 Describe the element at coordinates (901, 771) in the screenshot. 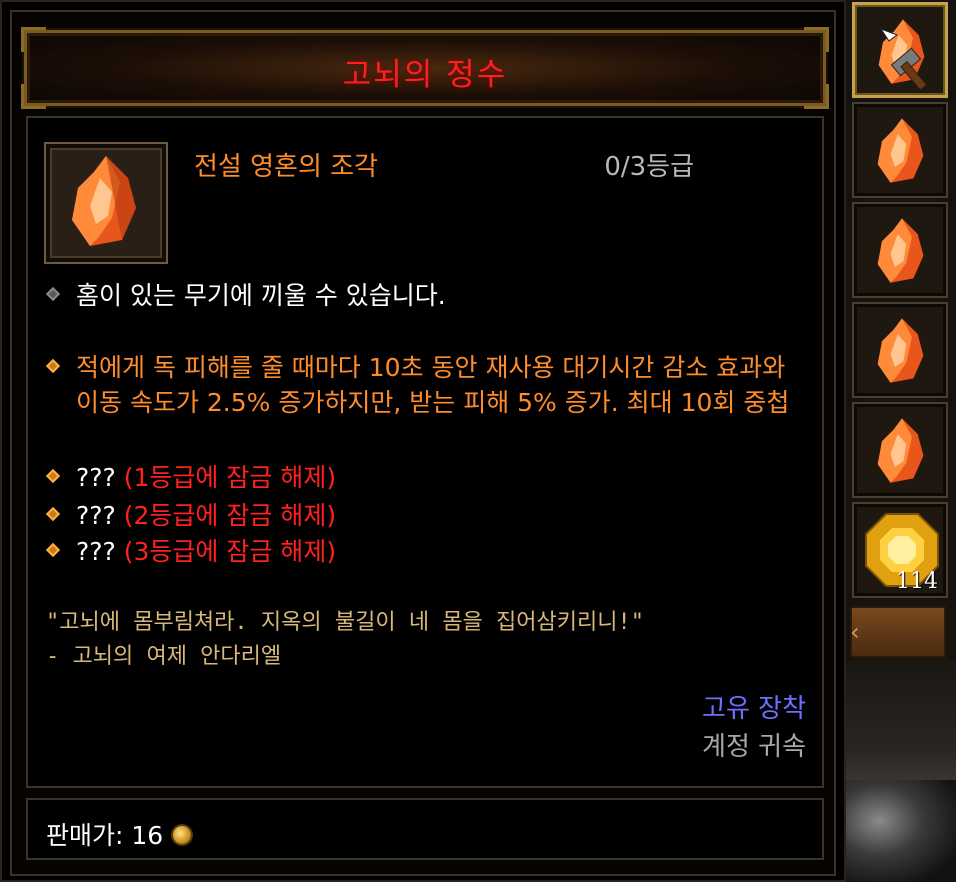

I see `decorative-stone-frame` at that location.